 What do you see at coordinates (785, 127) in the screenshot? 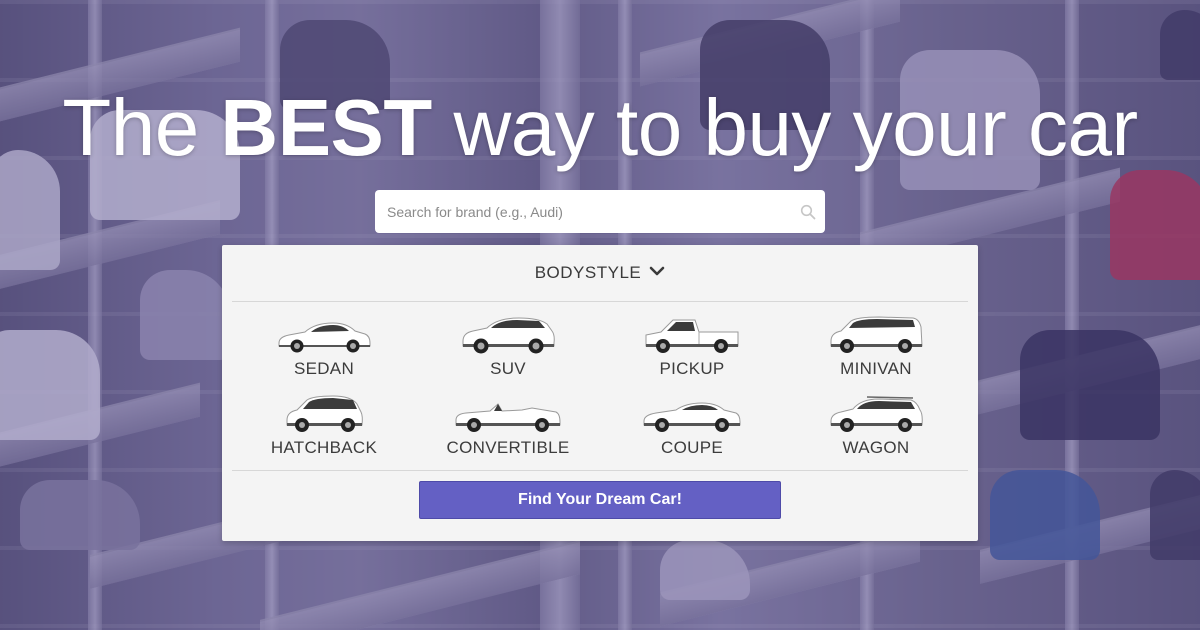
I see `headline-suffix: way to buy your car` at bounding box center [785, 127].